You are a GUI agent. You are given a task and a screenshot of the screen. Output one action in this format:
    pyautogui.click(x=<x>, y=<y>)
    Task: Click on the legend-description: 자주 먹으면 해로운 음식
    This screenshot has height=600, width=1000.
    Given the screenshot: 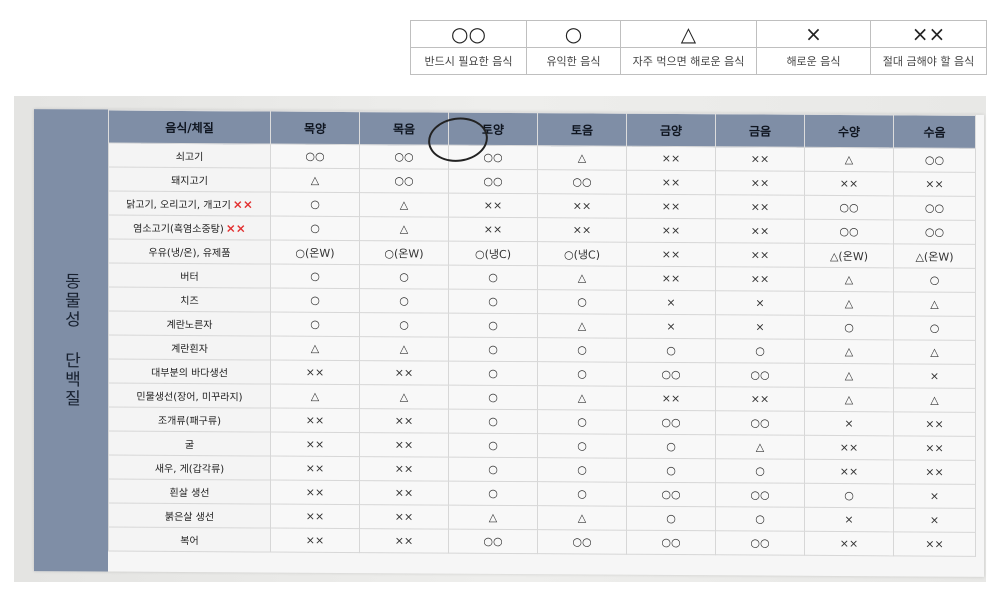 What is the action you would take?
    pyautogui.click(x=688, y=61)
    